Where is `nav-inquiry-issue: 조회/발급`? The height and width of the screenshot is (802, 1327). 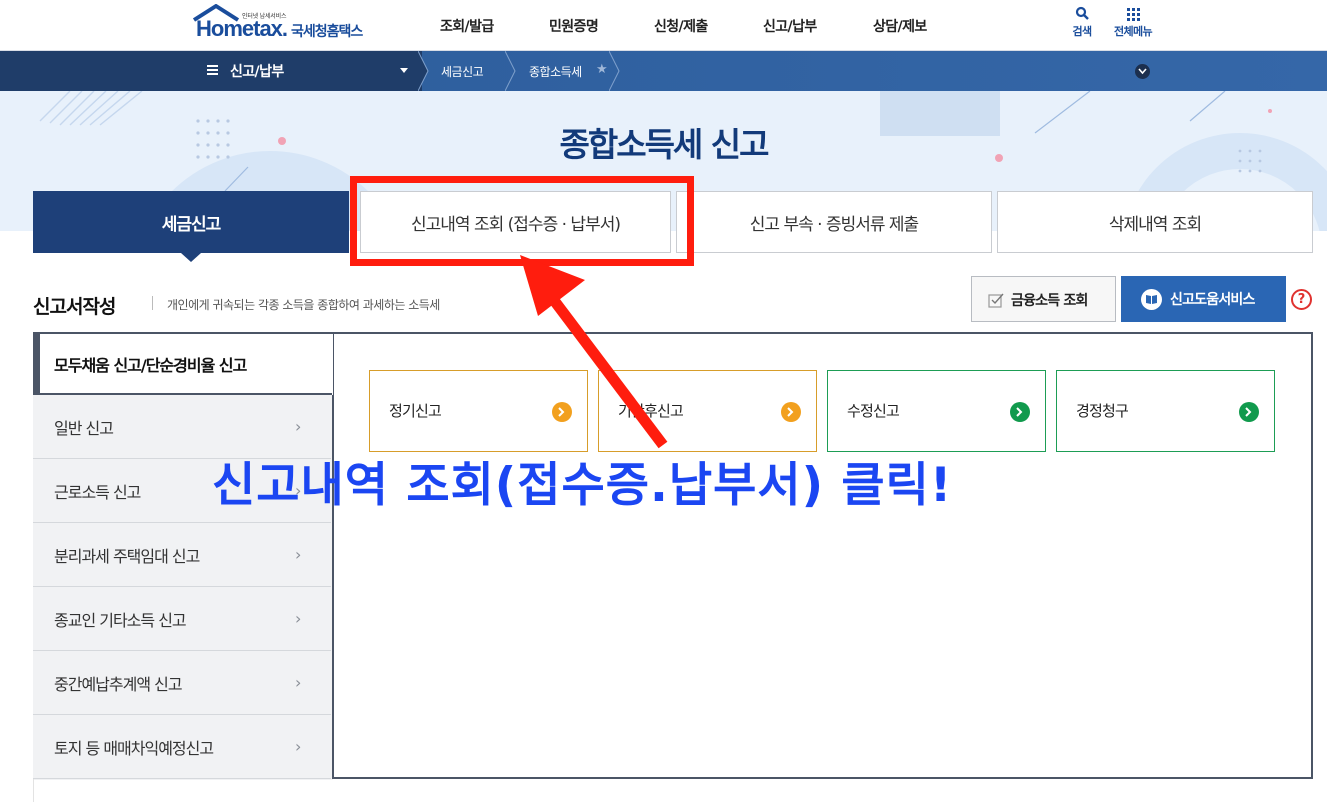 nav-inquiry-issue: 조회/발급 is located at coordinates (467, 26).